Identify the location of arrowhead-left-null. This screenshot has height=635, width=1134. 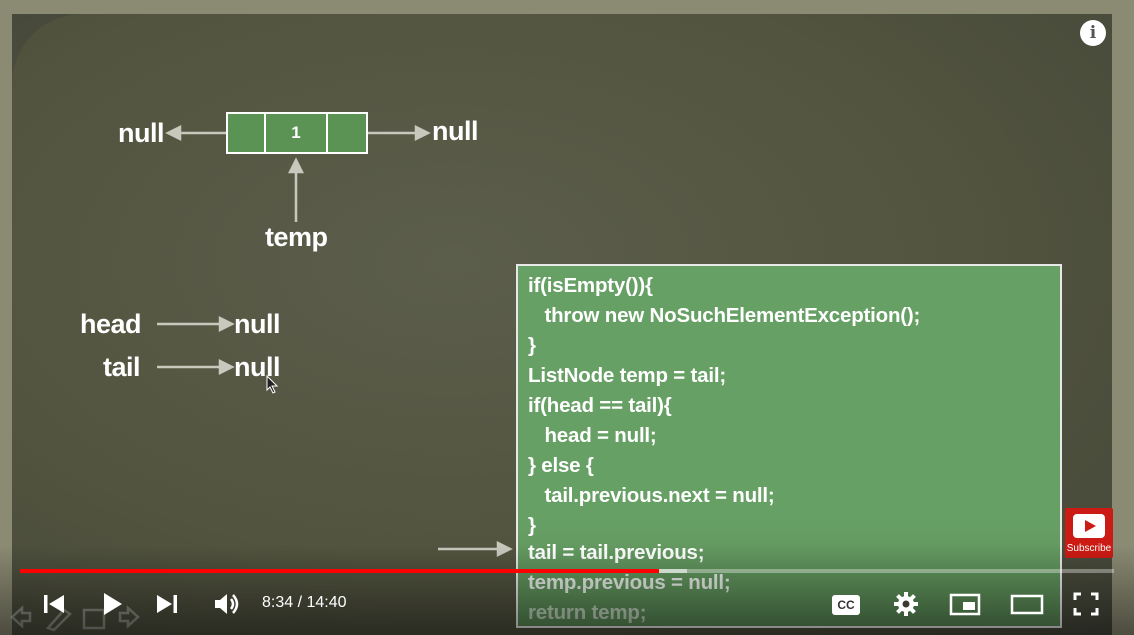
(173, 133).